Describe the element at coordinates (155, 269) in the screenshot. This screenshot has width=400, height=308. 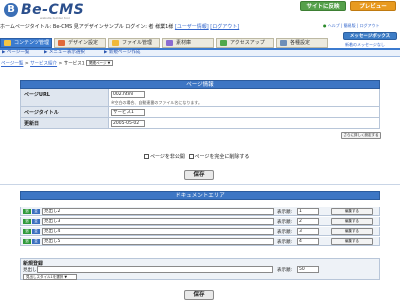
I see `new-heading-input` at that location.